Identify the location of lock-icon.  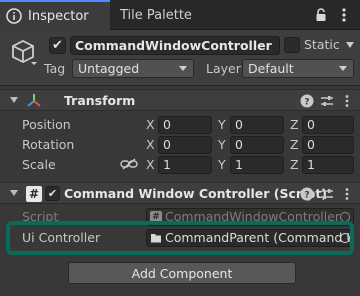
(321, 15).